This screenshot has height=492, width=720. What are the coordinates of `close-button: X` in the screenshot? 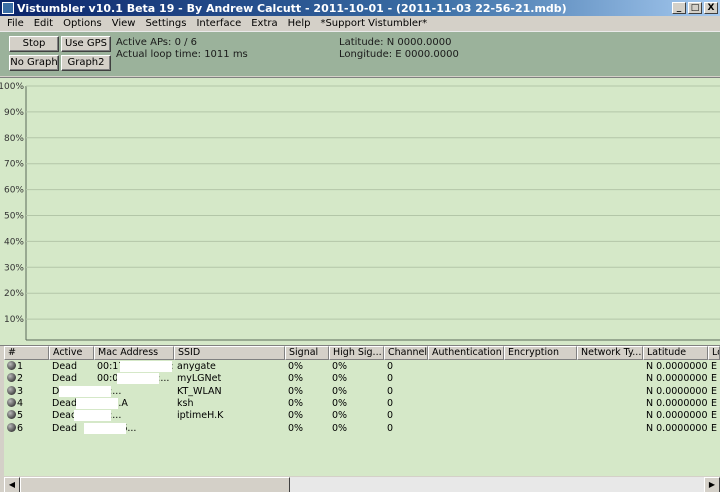 It's located at (711, 8).